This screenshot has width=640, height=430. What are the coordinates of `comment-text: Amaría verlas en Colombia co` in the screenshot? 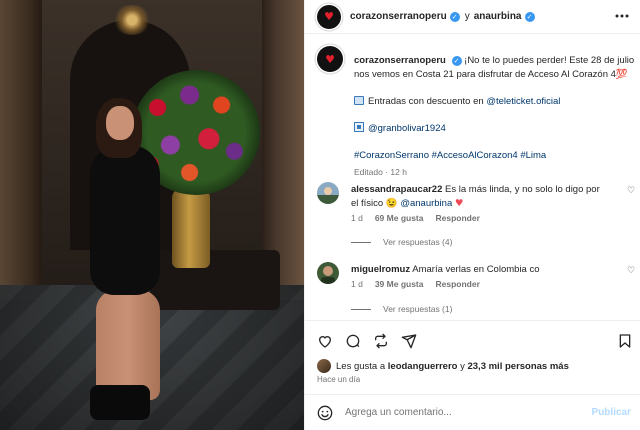 It's located at (476, 269).